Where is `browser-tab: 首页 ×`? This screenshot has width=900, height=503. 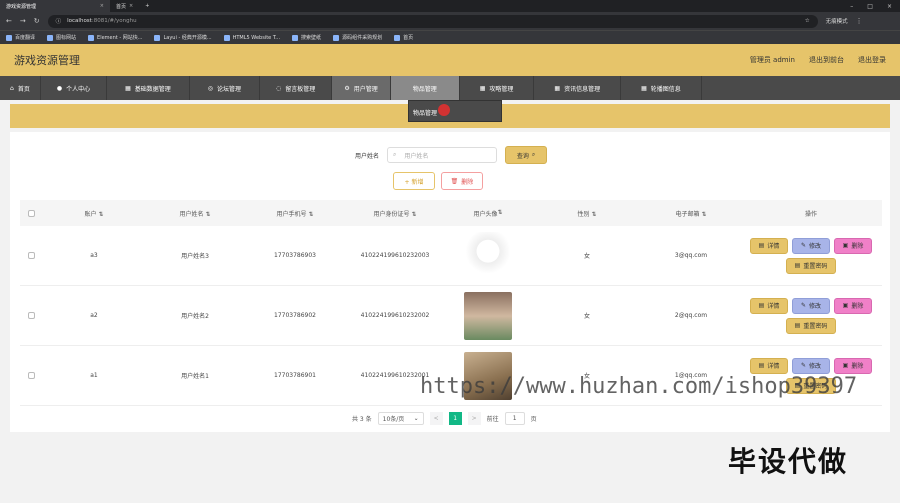 browser-tab: 首页 × is located at coordinates (124, 6).